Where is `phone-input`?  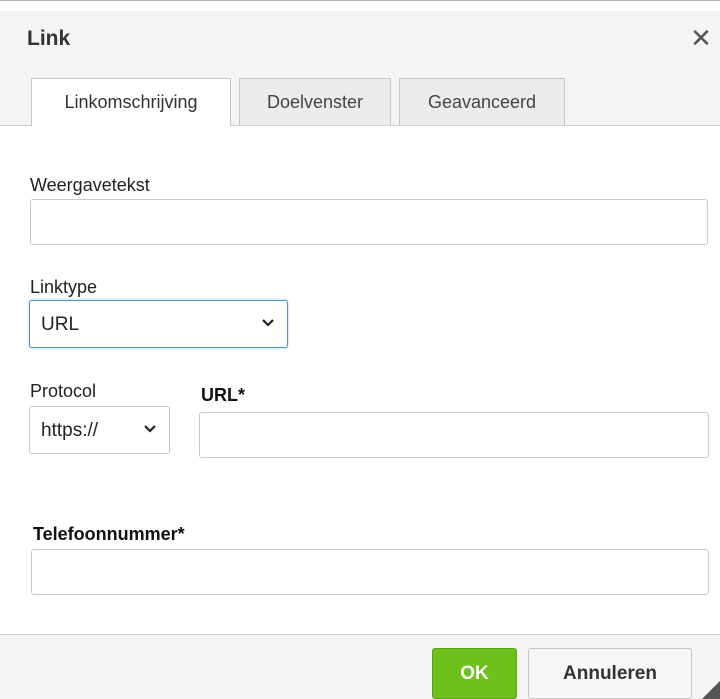 phone-input is located at coordinates (370, 572).